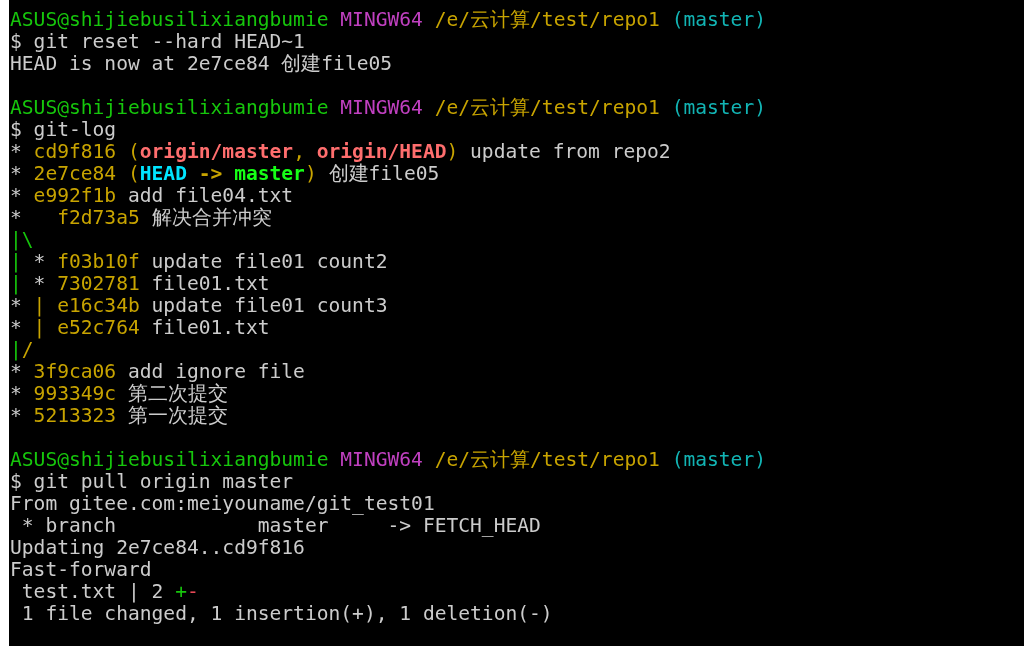  What do you see at coordinates (163, 173) in the screenshot?
I see `branch-label: HEAD` at bounding box center [163, 173].